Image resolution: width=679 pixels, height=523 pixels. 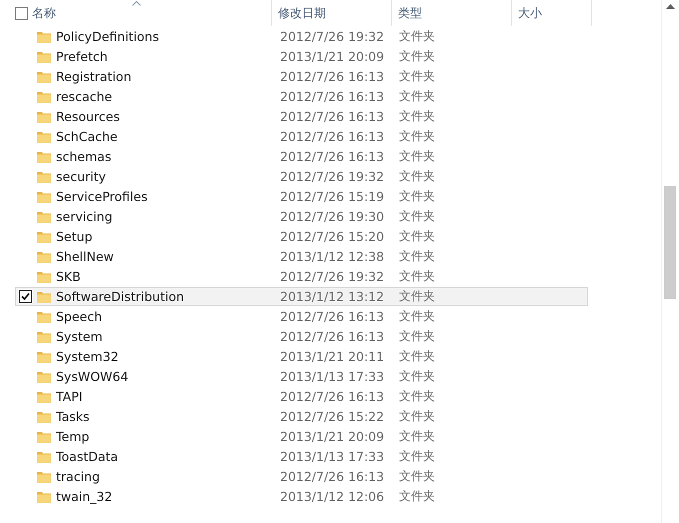 What do you see at coordinates (88, 116) in the screenshot?
I see `file-name: Resources` at bounding box center [88, 116].